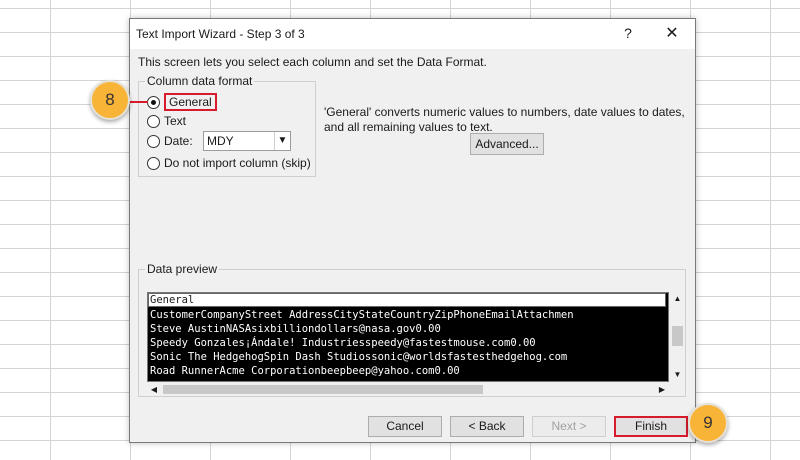  Describe the element at coordinates (190, 102) in the screenshot. I see `radio-general-label: General` at that location.